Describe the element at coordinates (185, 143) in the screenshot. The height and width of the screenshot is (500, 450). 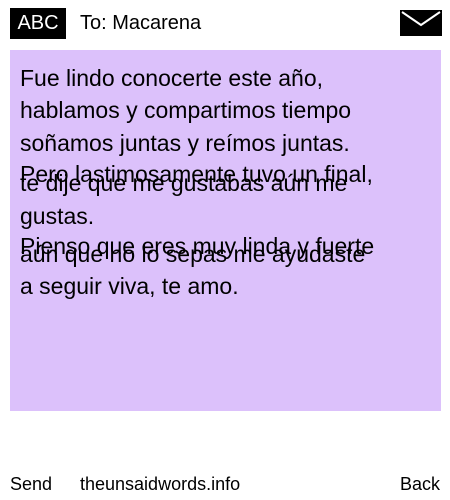
I see `message-line: soñamos juntas y reímos juntas.` at that location.